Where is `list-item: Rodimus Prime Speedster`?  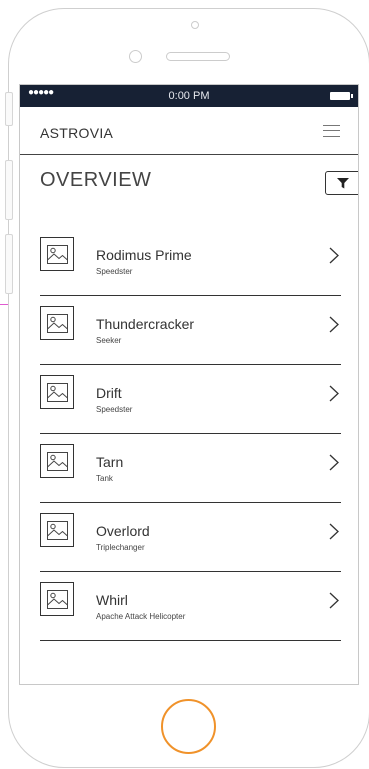
list-item: Rodimus Prime Speedster is located at coordinates (190, 261).